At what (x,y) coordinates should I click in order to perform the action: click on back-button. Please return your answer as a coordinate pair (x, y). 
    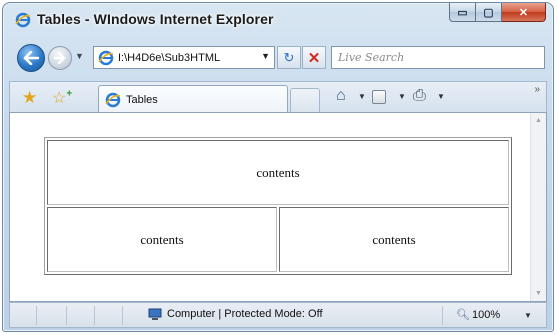
    Looking at the image, I should click on (31, 58).